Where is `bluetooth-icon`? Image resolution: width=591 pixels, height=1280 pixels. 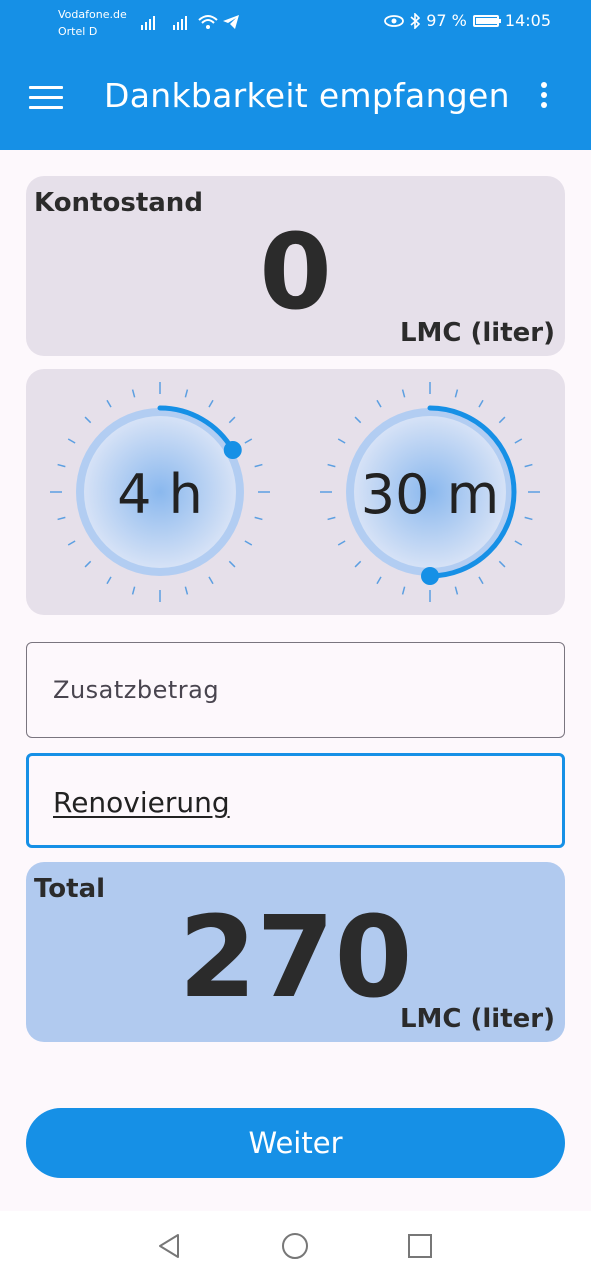
bluetooth-icon is located at coordinates (415, 20).